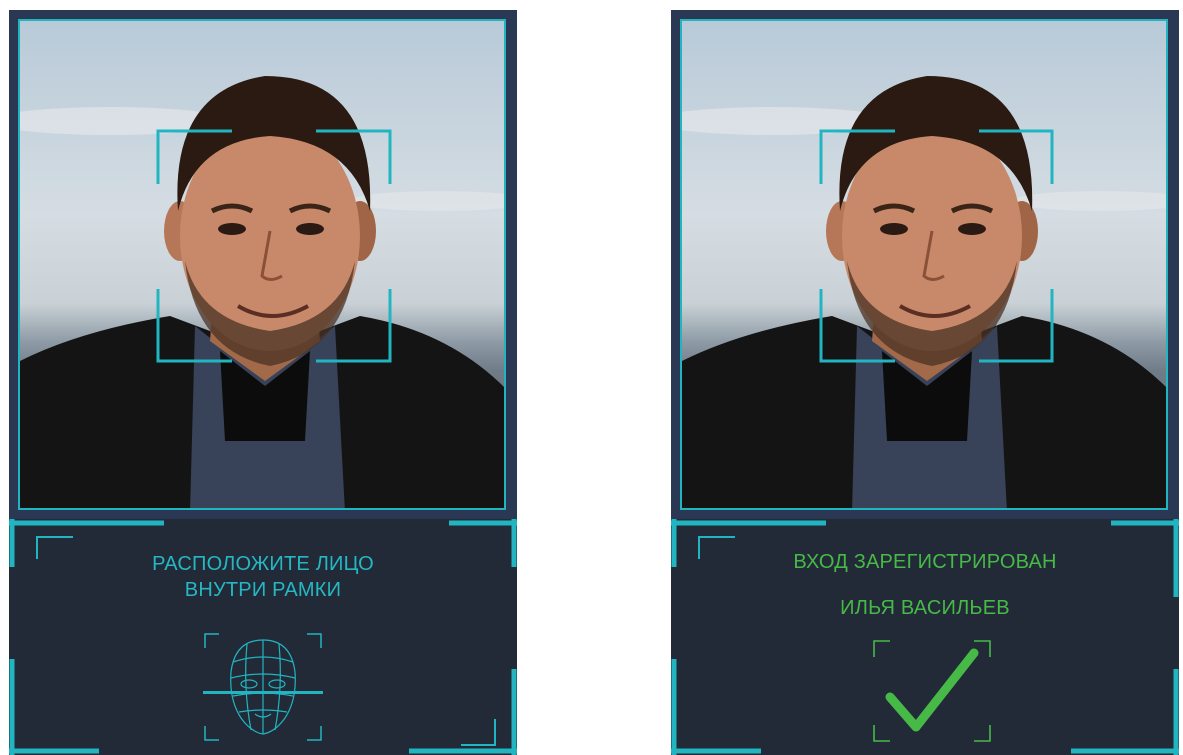  What do you see at coordinates (263, 564) in the screenshot?
I see `instruction-line-1: РАСПОЛОЖИТЕ ЛИЦО` at bounding box center [263, 564].